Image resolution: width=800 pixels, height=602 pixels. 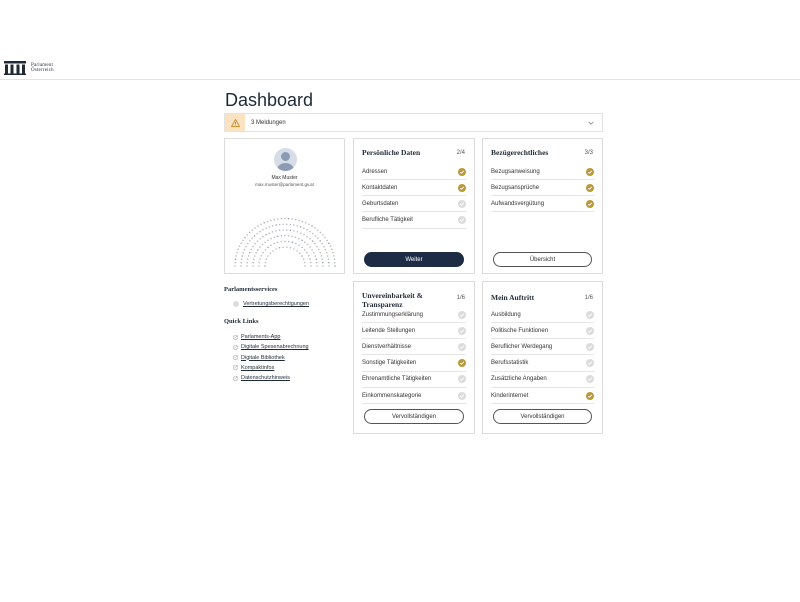 What do you see at coordinates (276, 304) in the screenshot?
I see `representation-link: Vertretungsberechtigungen` at bounding box center [276, 304].